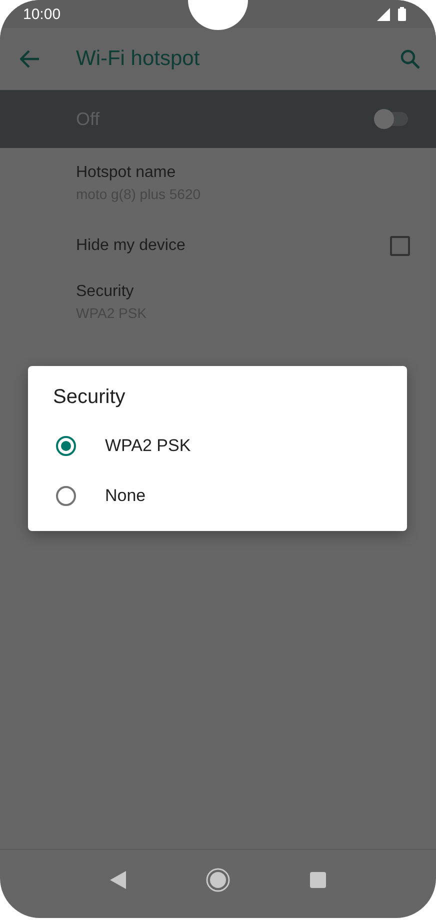  What do you see at coordinates (391, 119) in the screenshot?
I see `hotspot-switch` at bounding box center [391, 119].